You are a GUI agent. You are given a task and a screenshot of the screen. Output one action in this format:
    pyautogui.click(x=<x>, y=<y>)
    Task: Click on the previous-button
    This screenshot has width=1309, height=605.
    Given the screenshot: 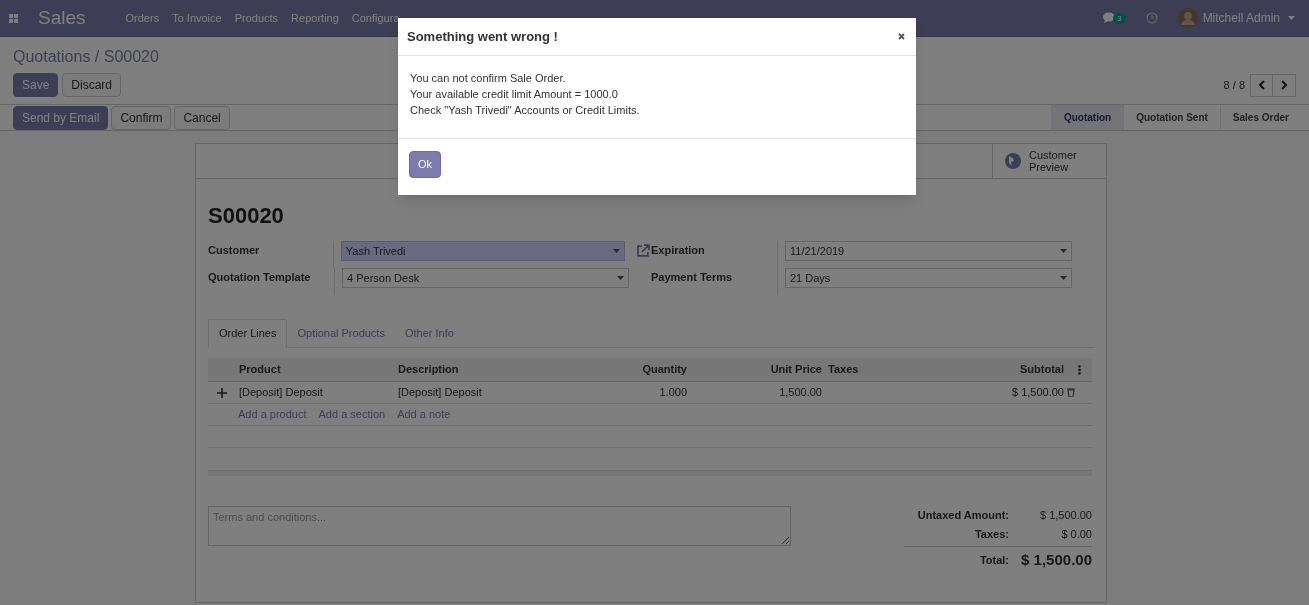 What is the action you would take?
    pyautogui.click(x=1261, y=85)
    